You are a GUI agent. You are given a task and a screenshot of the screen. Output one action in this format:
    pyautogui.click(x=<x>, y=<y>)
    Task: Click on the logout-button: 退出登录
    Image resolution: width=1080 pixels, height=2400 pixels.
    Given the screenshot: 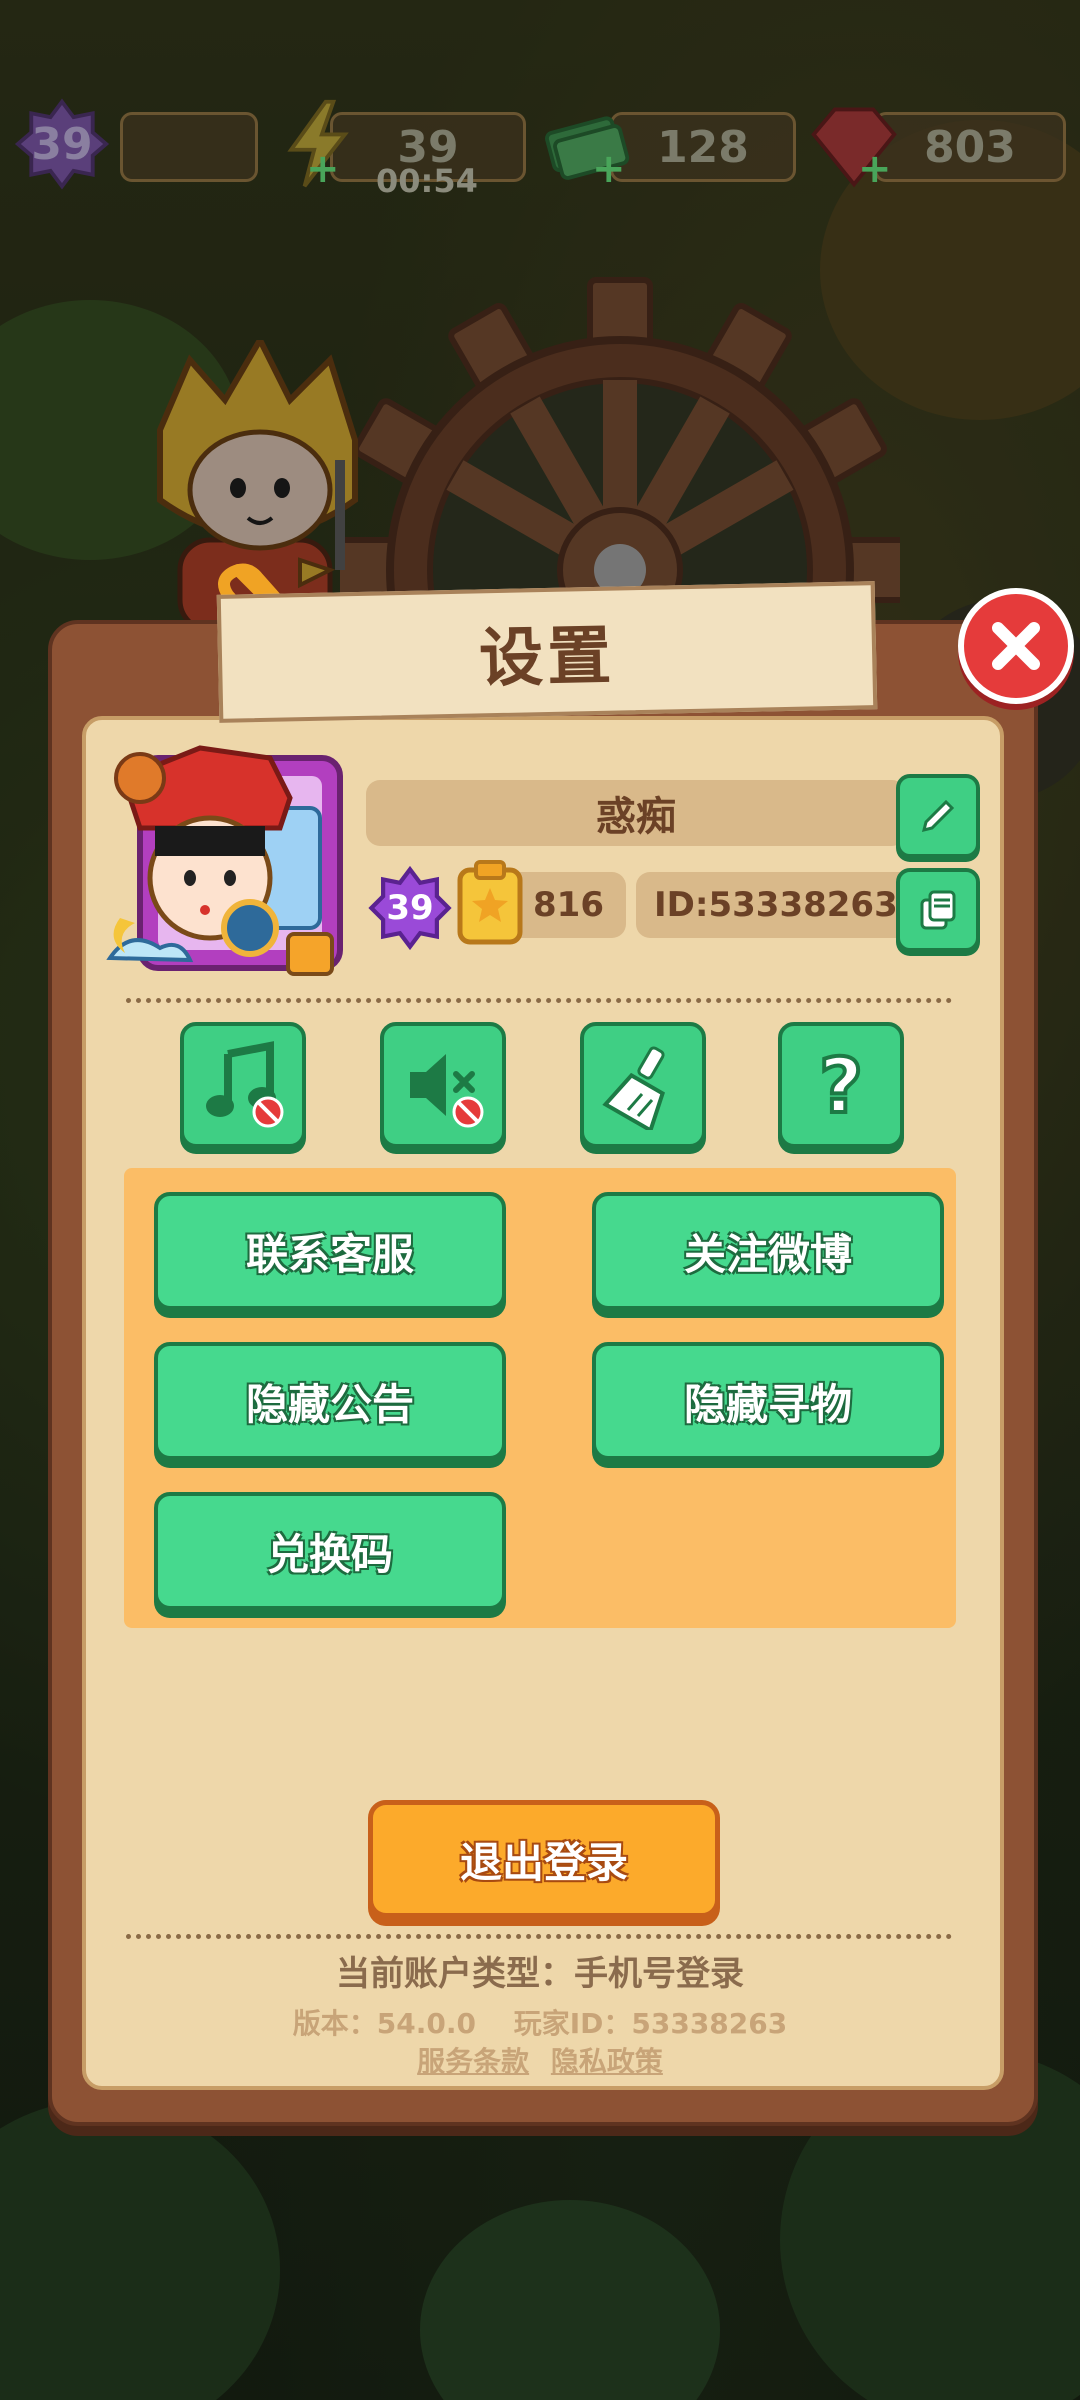 What is the action you would take?
    pyautogui.click(x=544, y=1859)
    